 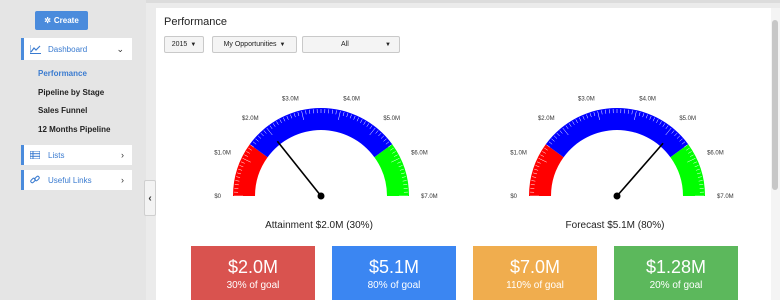 What do you see at coordinates (253, 267) in the screenshot?
I see `kpi-value: $2.0M` at bounding box center [253, 267].